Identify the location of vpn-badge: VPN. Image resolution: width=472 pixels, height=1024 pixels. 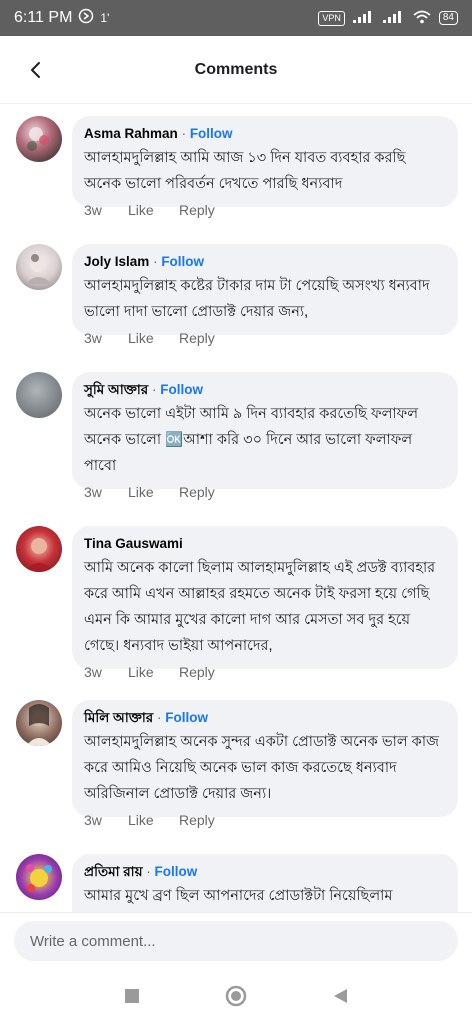
(331, 18).